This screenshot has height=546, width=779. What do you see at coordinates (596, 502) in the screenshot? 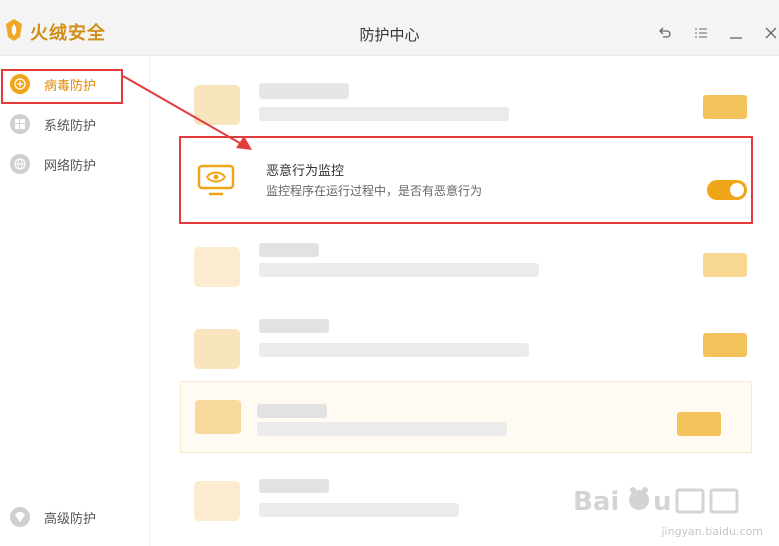
I see `svg-text: Bai` at bounding box center [596, 502].